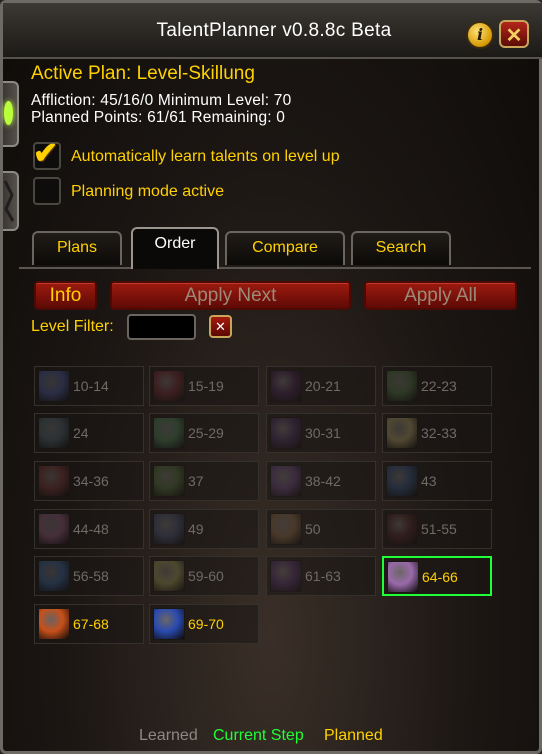 The height and width of the screenshot is (754, 542). What do you see at coordinates (402, 433) in the screenshot?
I see `golden-beast-icon` at bounding box center [402, 433].